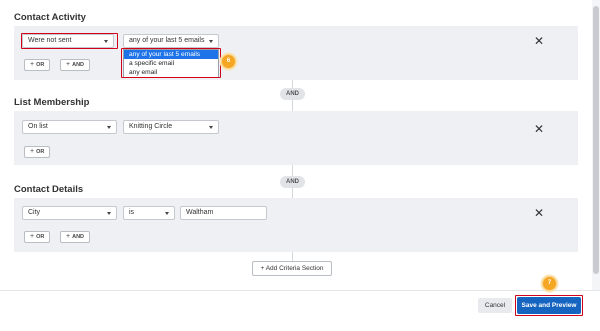 The width and height of the screenshot is (600, 331). Describe the element at coordinates (50, 17) in the screenshot. I see `section-title-contact-activity: Contact Activity` at that location.